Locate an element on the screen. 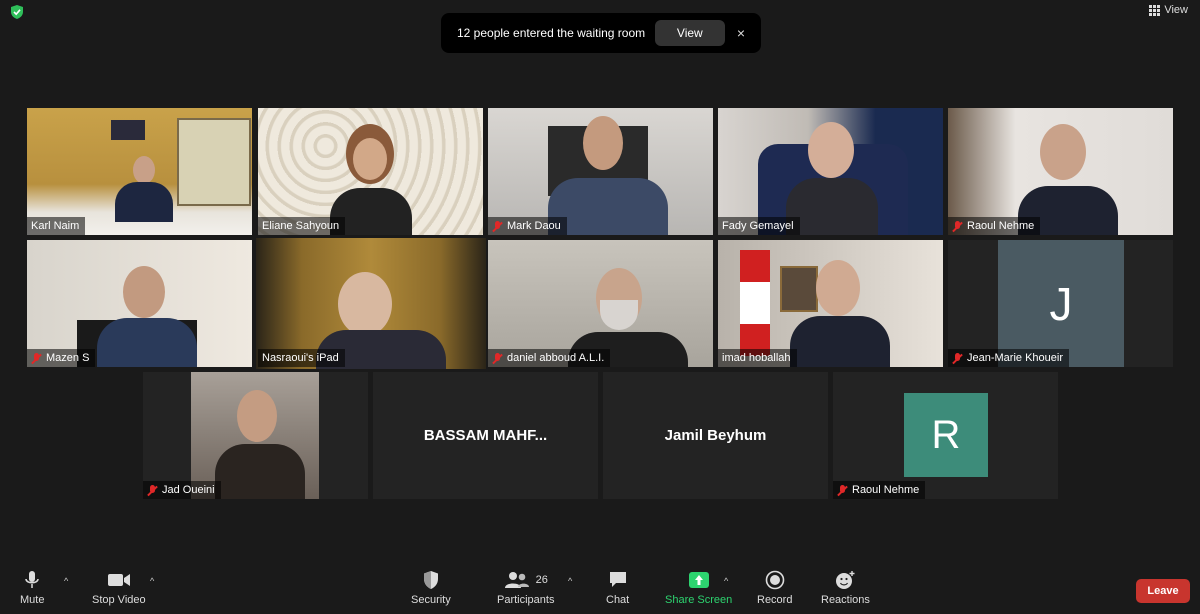  close-notification-icon: × is located at coordinates (741, 33).